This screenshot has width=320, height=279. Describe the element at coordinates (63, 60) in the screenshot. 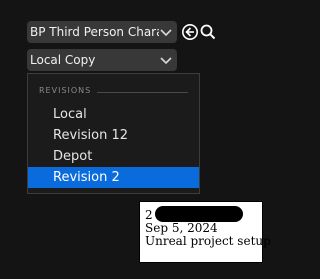

I see `revision-selector-value: Local Copy` at that location.